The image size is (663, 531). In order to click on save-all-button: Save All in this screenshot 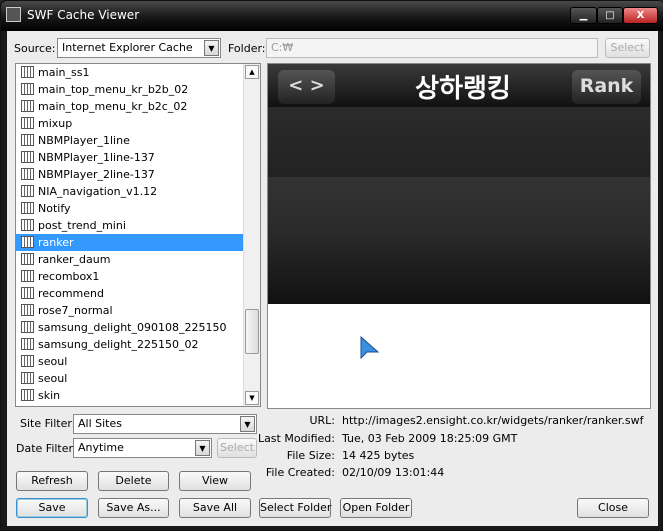, I will do `click(215, 508)`.